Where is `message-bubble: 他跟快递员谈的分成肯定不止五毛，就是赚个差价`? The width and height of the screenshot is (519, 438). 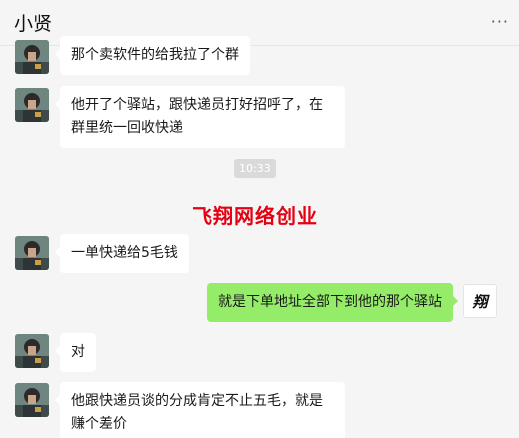
message-bubble: 他跟快递员谈的分成肯定不止五毛，就是赚个差价 is located at coordinates (200, 410).